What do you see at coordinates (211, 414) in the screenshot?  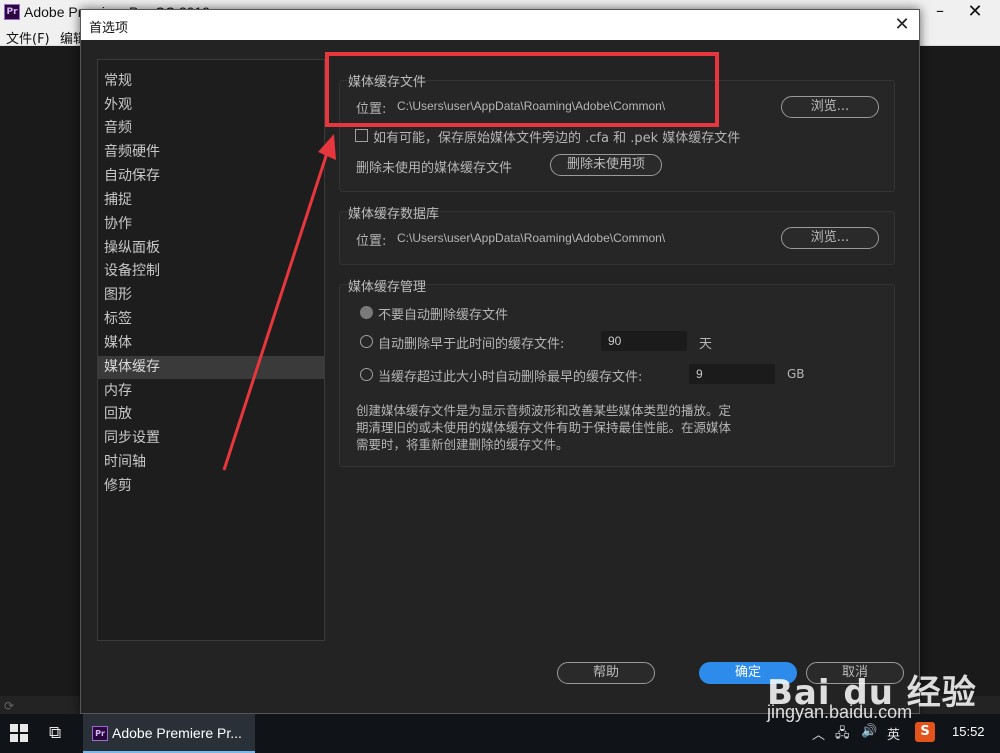 I see `sidebar-item-playback: 回放` at bounding box center [211, 414].